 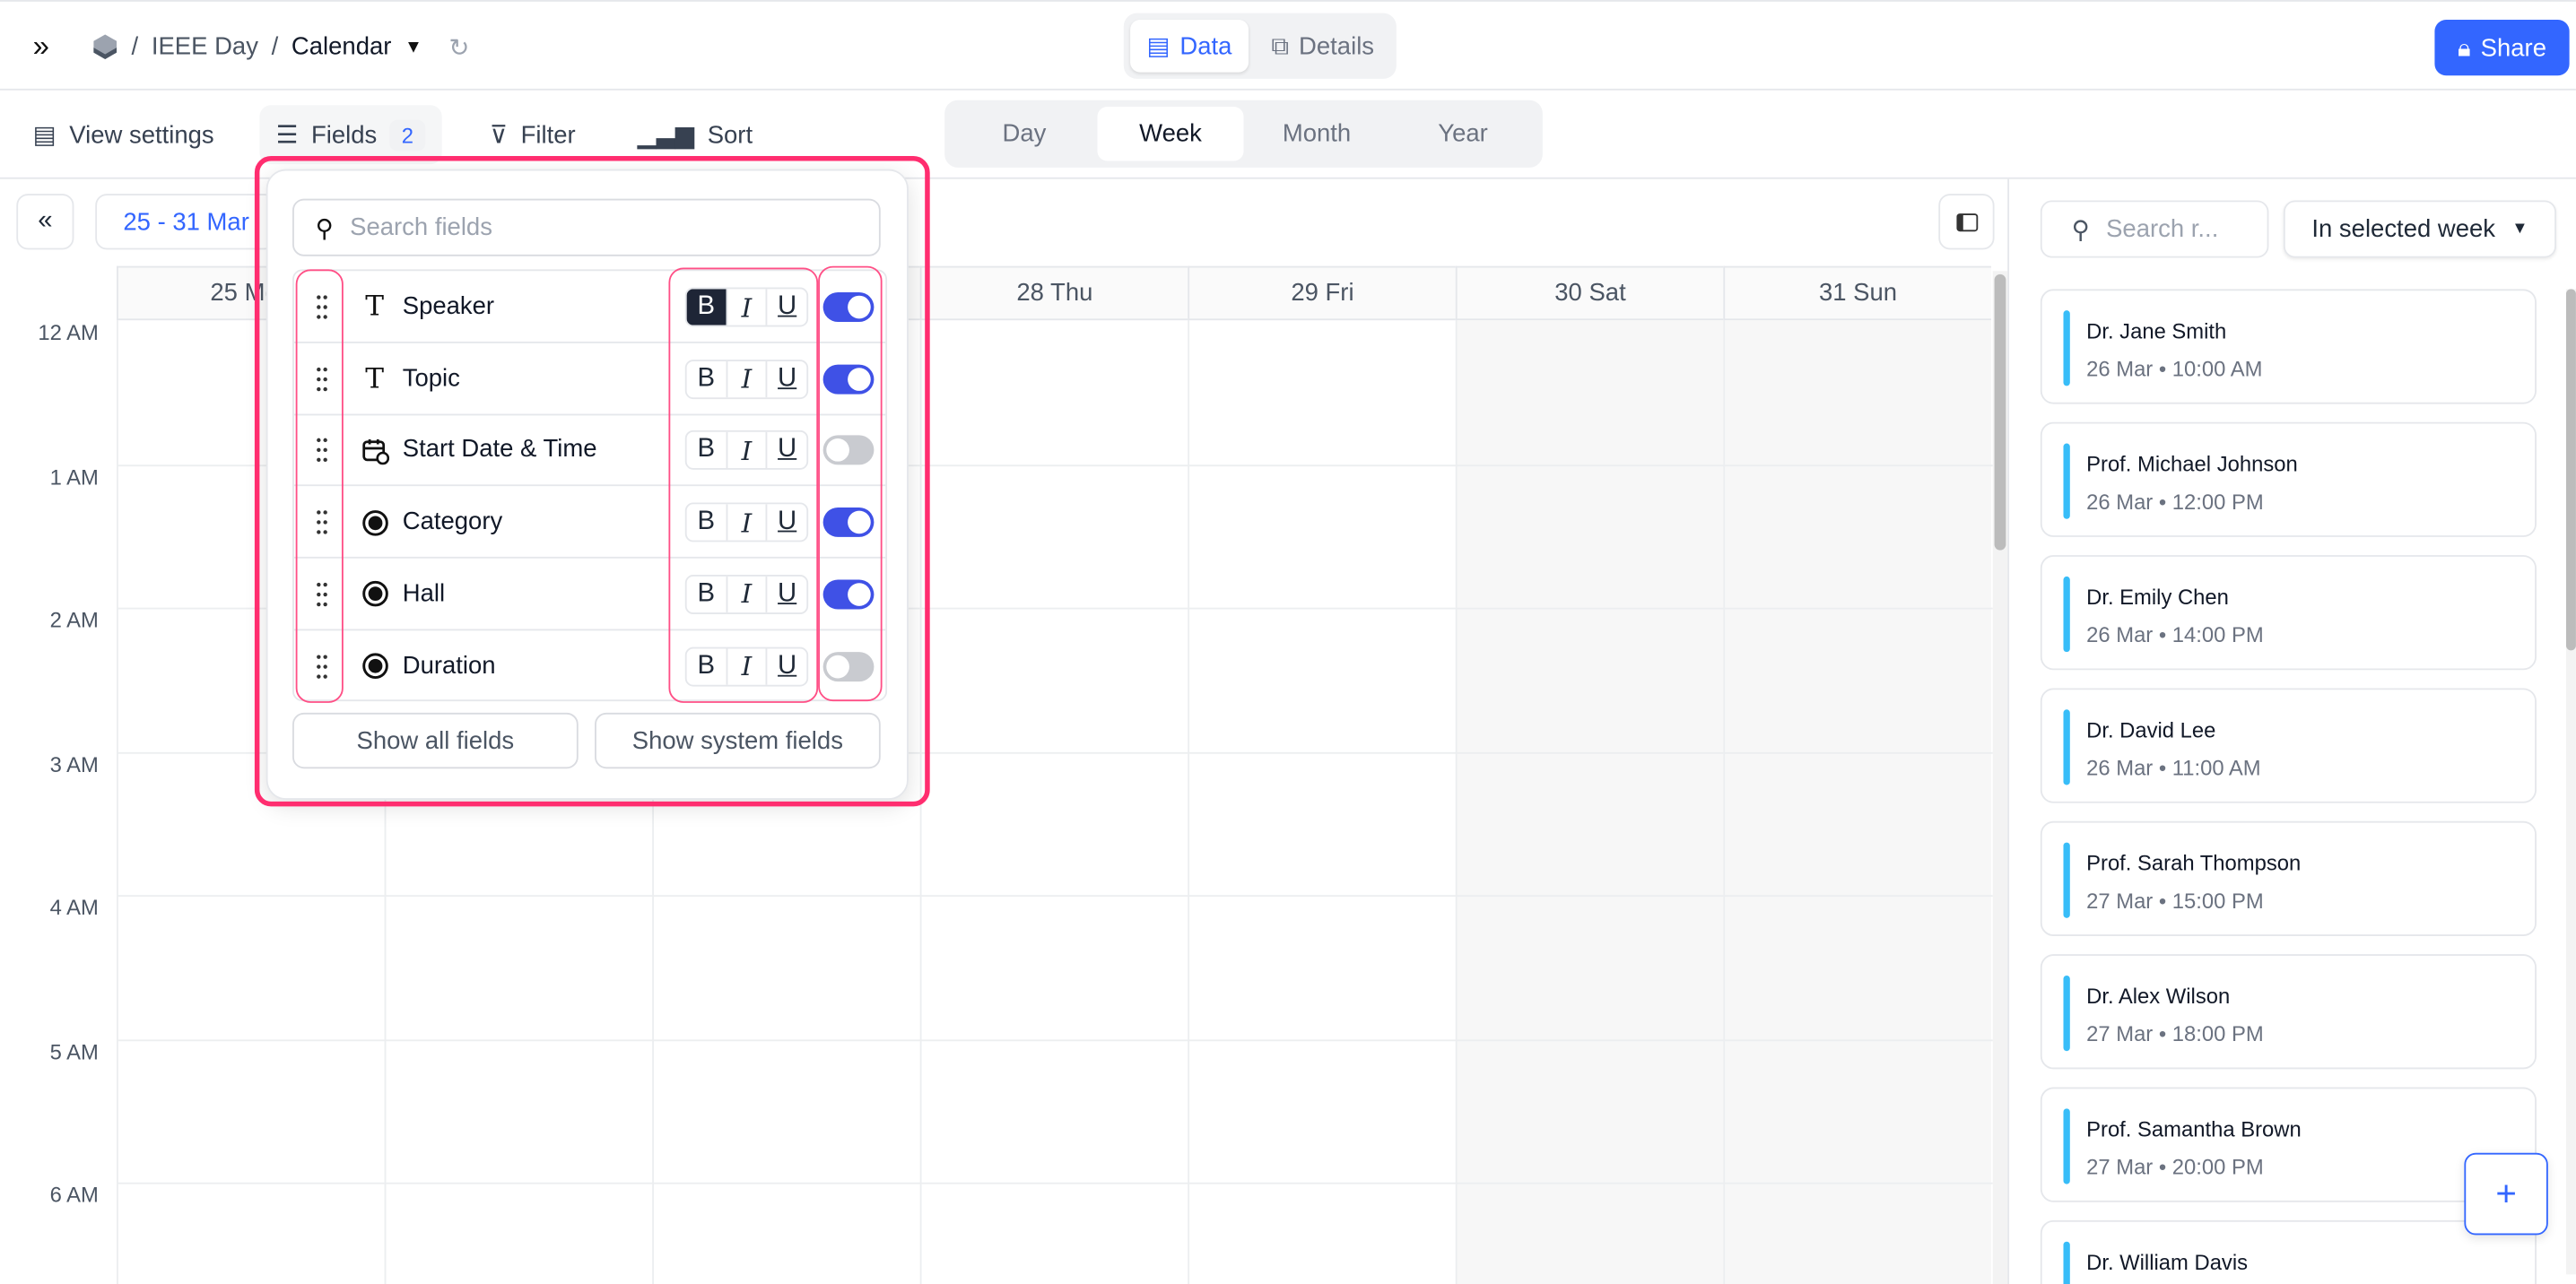 What do you see at coordinates (435, 740) in the screenshot?
I see `show-all-fields-button: Show all fields` at bounding box center [435, 740].